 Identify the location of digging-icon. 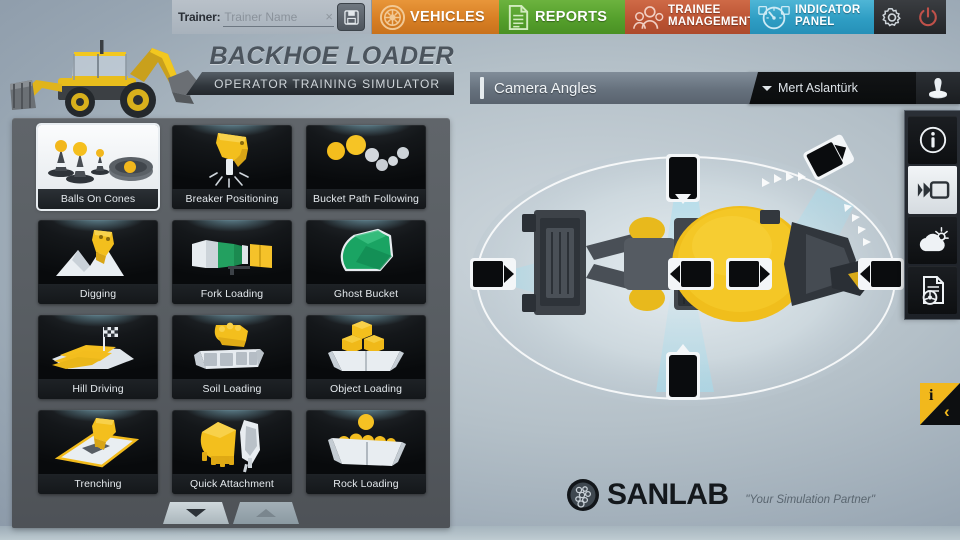
(90, 253).